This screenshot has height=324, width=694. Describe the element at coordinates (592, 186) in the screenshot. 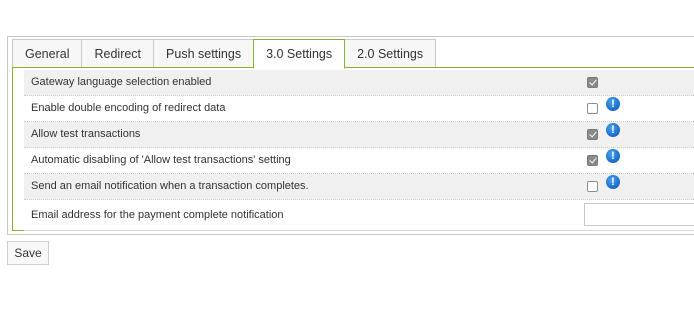

I see `email-notification-checkbox` at that location.